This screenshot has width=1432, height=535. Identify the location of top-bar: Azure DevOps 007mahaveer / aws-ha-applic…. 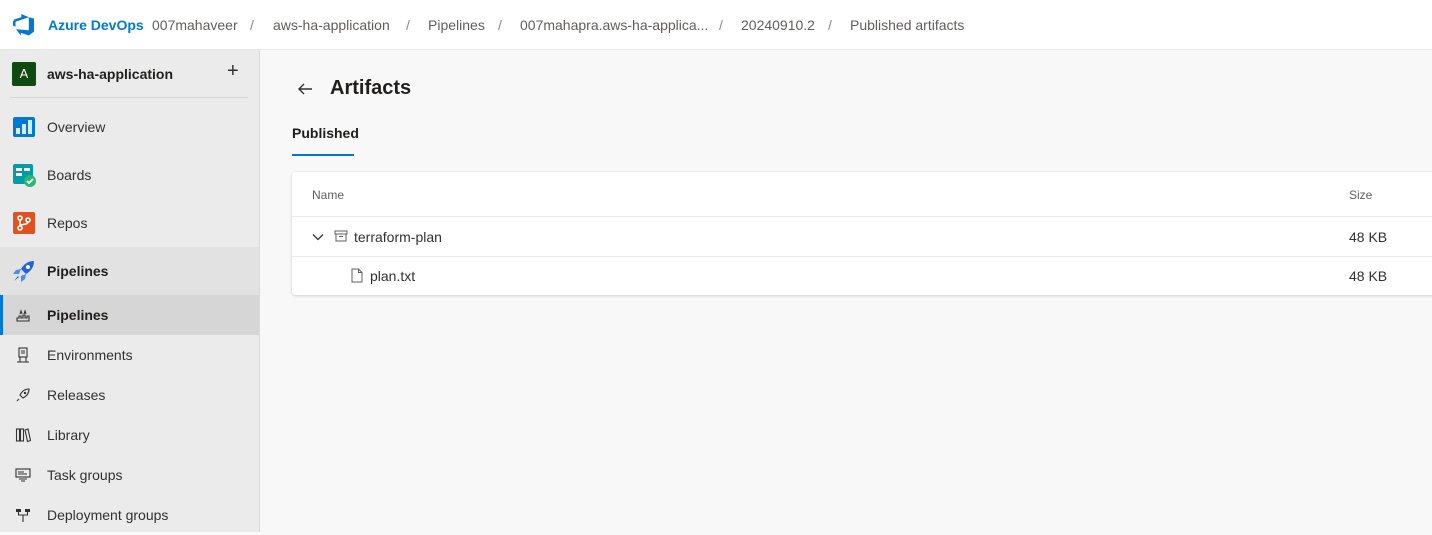
(716, 25).